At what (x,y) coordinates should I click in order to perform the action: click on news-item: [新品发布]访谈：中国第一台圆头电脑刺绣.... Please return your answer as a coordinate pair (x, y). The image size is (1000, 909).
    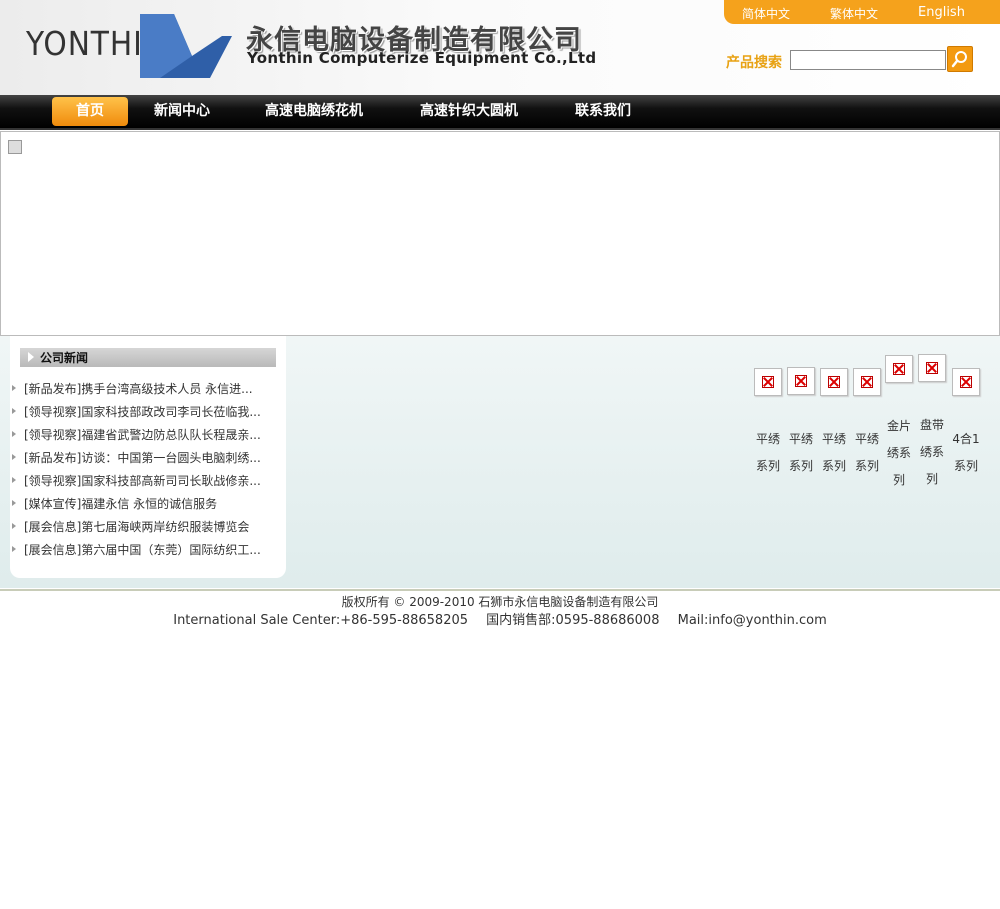
    Looking at the image, I should click on (142, 460).